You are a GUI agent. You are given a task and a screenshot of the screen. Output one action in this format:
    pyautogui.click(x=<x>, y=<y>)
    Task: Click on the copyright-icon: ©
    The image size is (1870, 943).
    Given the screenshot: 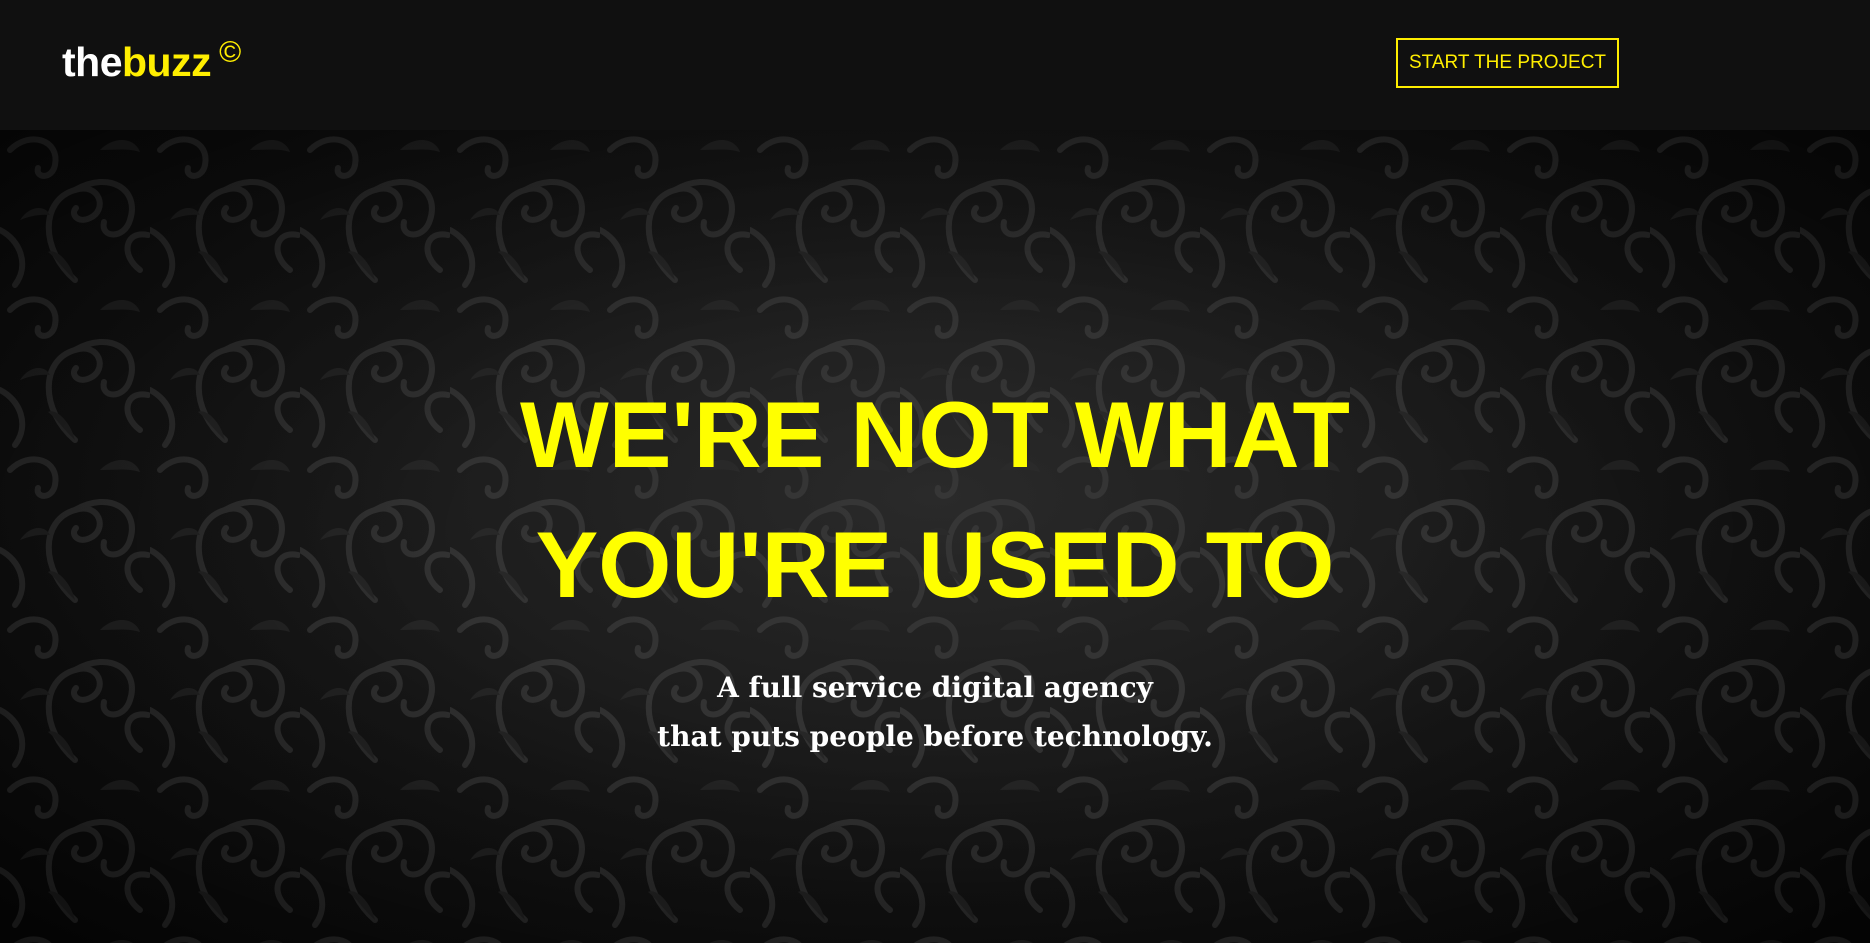 What is the action you would take?
    pyautogui.click(x=230, y=52)
    